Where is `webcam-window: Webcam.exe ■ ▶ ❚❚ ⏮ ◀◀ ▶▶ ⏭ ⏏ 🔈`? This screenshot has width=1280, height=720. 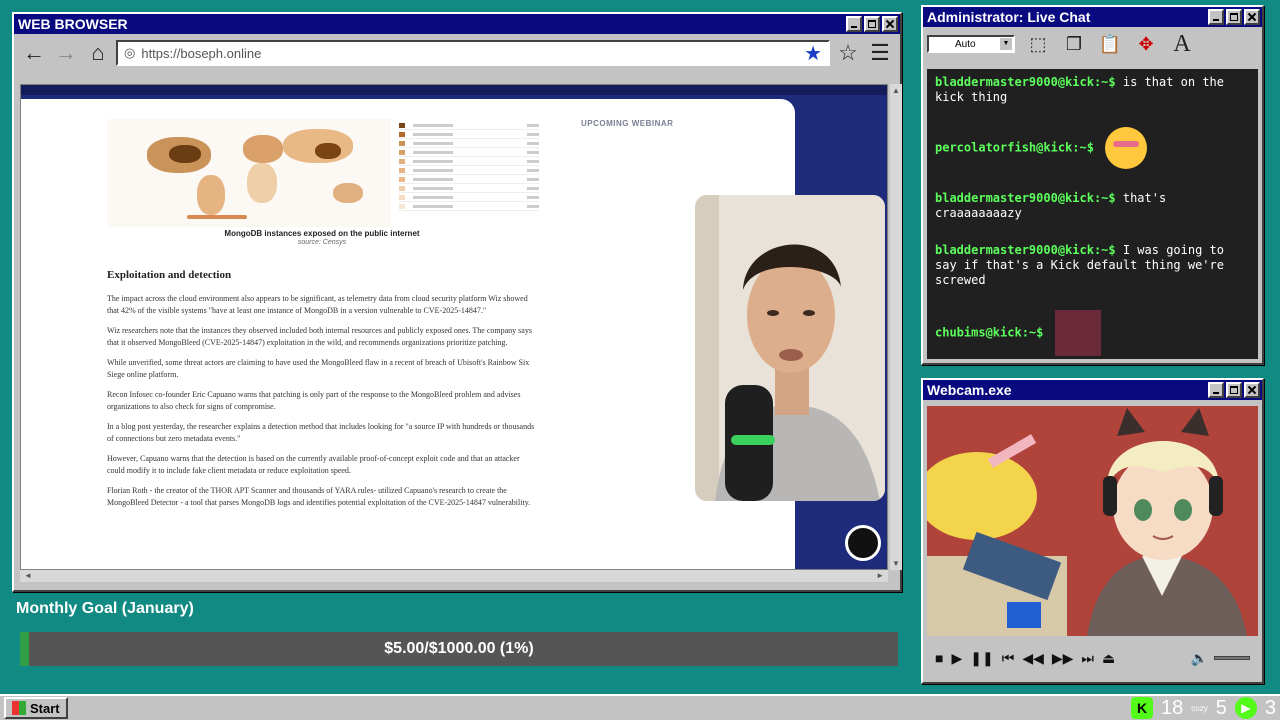 webcam-window: Webcam.exe ■ ▶ ❚❚ ⏮ ◀◀ ▶▶ ⏭ ⏏ 🔈 is located at coordinates (1092, 531).